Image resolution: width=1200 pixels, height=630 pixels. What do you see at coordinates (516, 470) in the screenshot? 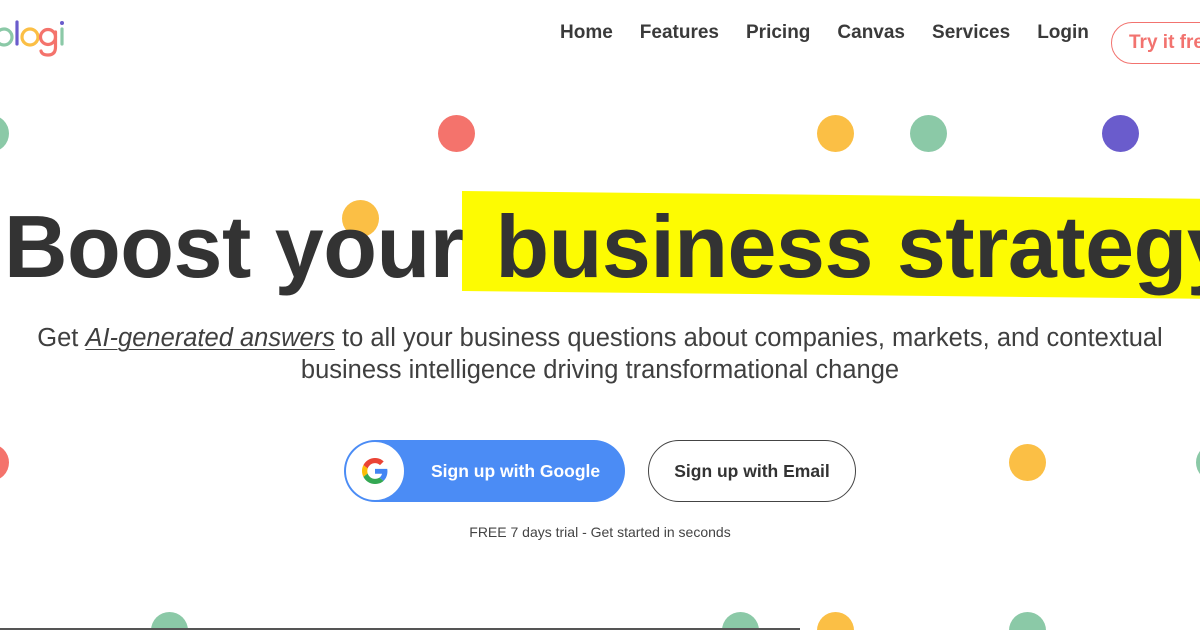
I see `signup-google-label: Sign up with Google` at bounding box center [516, 470].